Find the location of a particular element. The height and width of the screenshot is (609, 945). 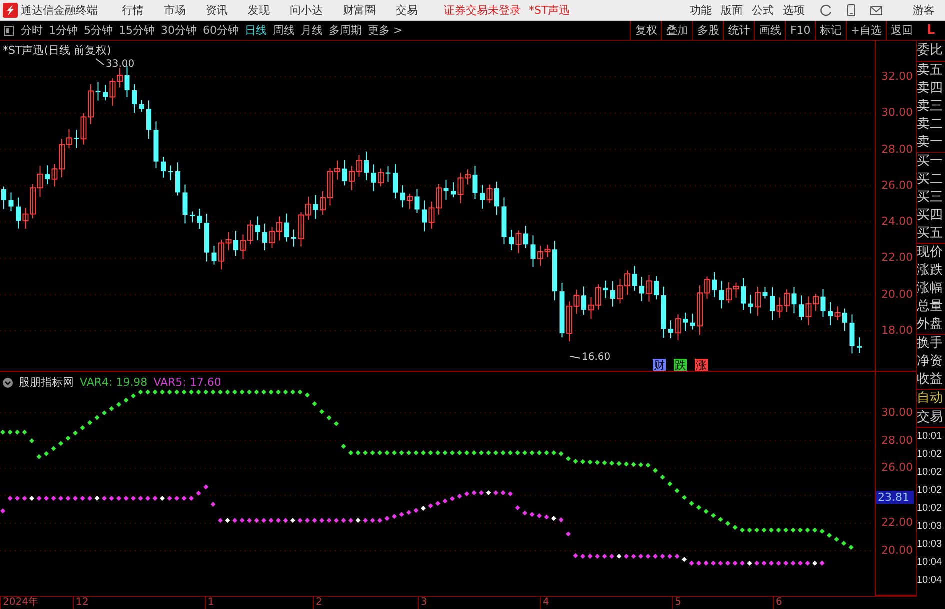

guest-user: 游客 is located at coordinates (924, 10).